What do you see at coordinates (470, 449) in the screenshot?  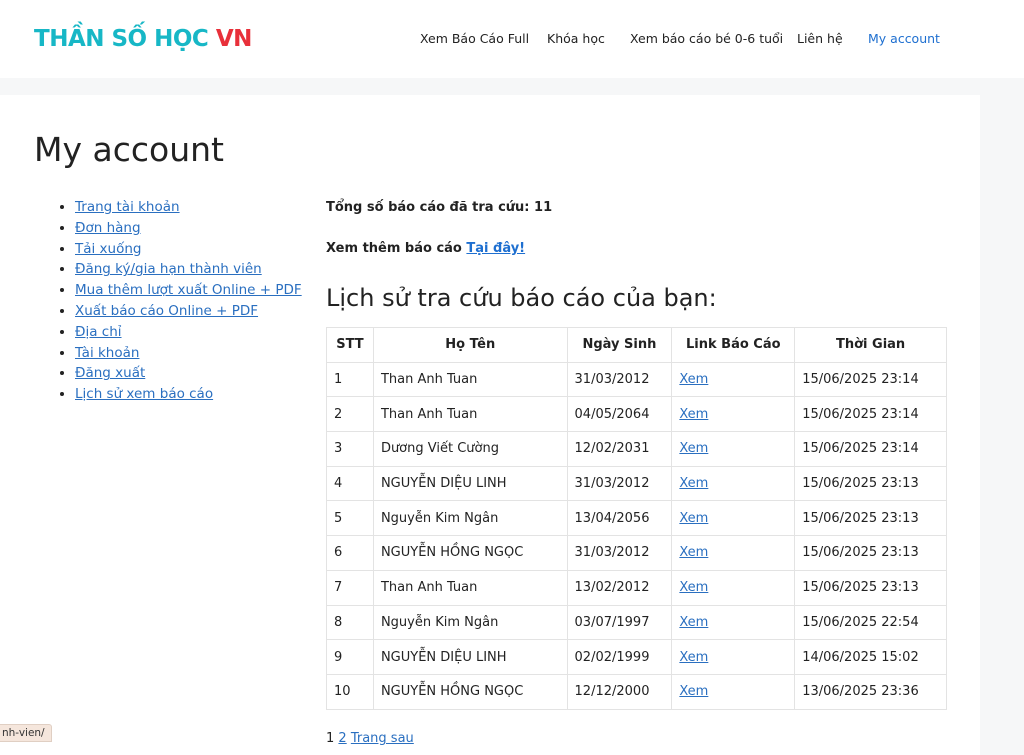 I see `cell-name: Dương Viết Cường` at bounding box center [470, 449].